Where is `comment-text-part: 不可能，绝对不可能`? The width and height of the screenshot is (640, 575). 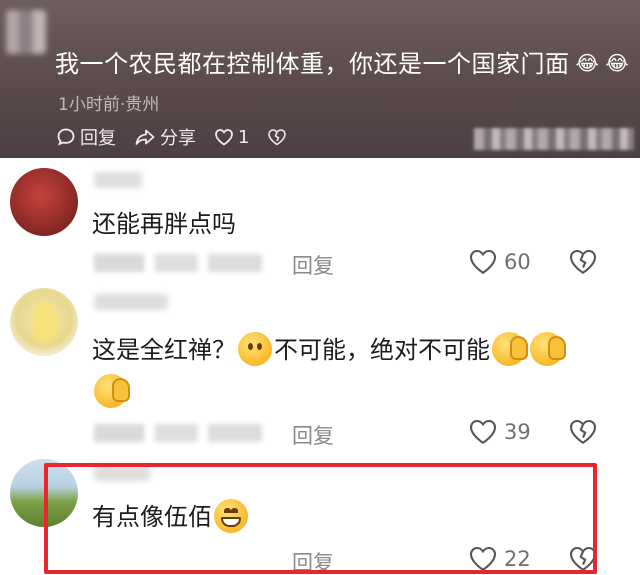 comment-text-part: 不可能，绝对不可能 is located at coordinates (382, 350).